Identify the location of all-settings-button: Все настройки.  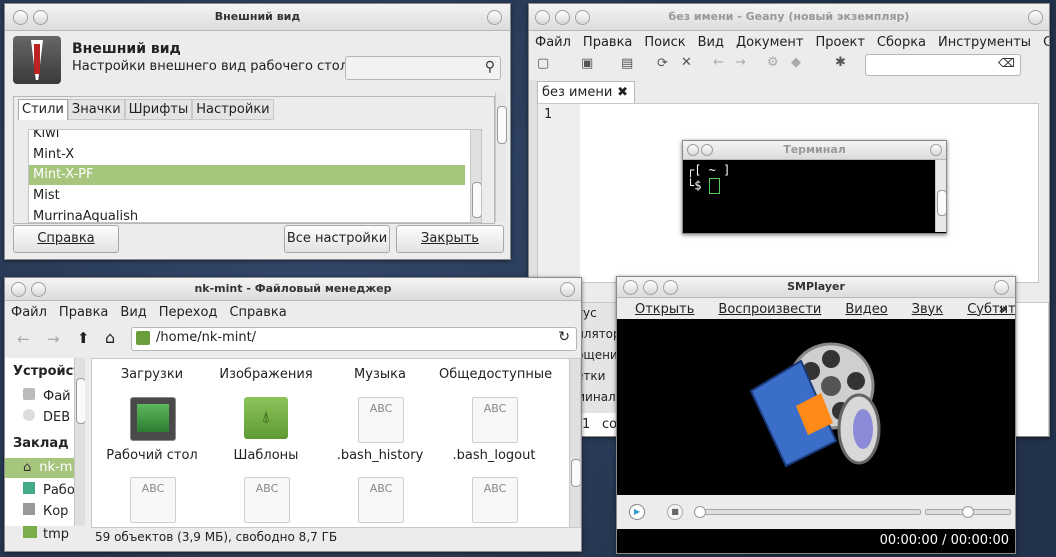
(337, 239).